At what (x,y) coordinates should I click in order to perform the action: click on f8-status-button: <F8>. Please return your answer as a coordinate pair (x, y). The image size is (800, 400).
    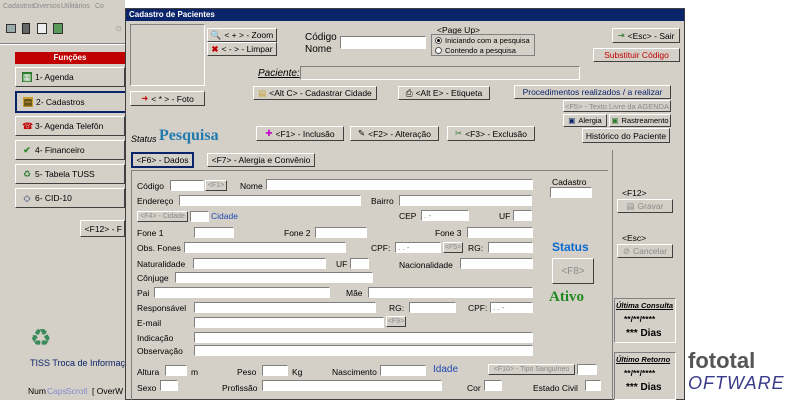
    Looking at the image, I should click on (573, 271).